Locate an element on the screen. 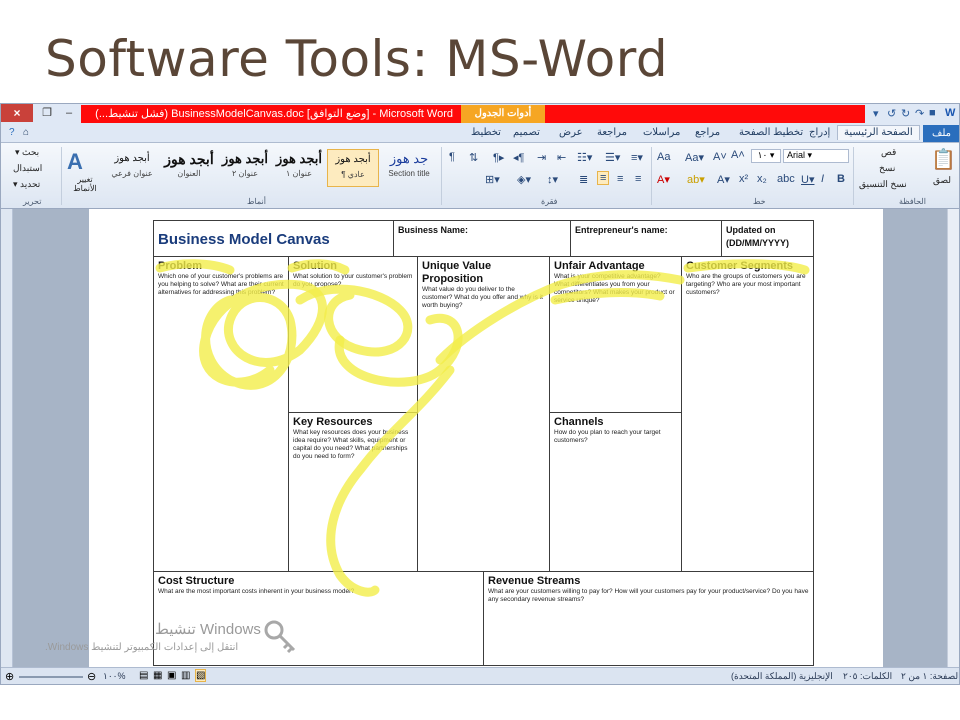 This screenshot has width=960, height=720. style-normal: أبجد هوز ¶ عادي is located at coordinates (353, 168).